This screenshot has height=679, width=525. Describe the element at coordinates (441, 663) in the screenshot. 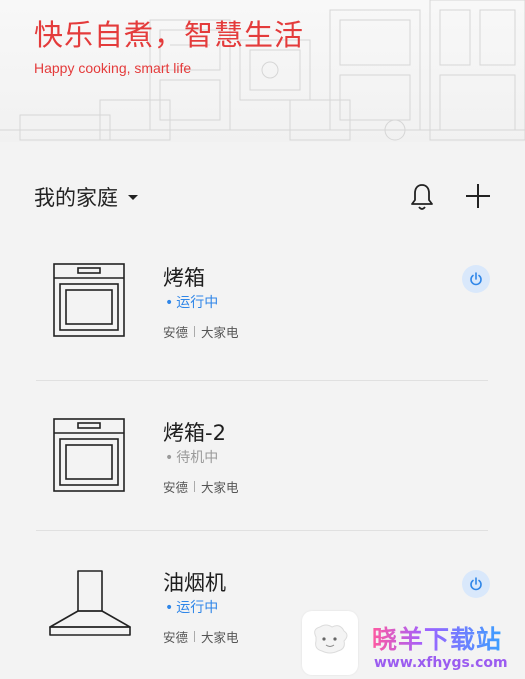

I see `watermark-url: www.xfhygs.com` at that location.